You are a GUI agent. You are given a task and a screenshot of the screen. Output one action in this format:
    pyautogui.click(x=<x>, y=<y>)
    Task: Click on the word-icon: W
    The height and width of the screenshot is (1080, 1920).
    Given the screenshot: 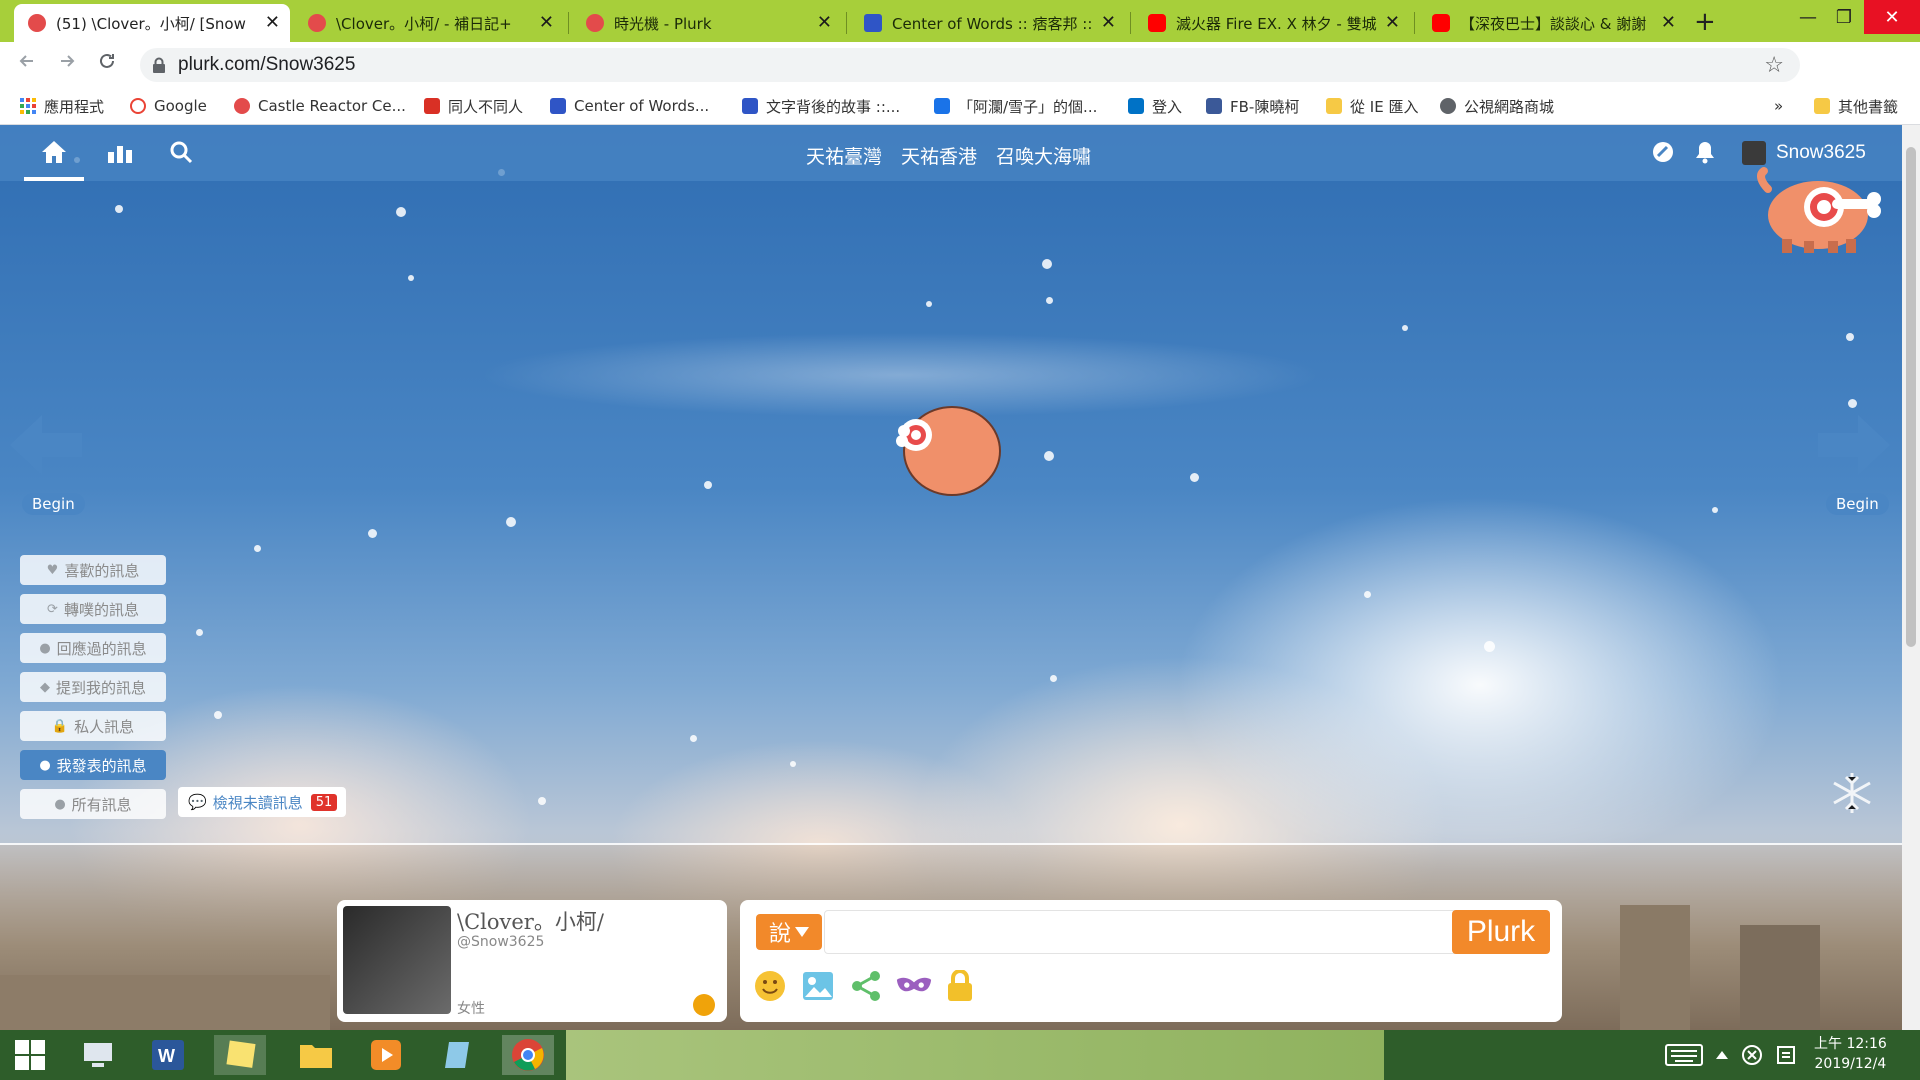 What is the action you would take?
    pyautogui.click(x=168, y=1055)
    